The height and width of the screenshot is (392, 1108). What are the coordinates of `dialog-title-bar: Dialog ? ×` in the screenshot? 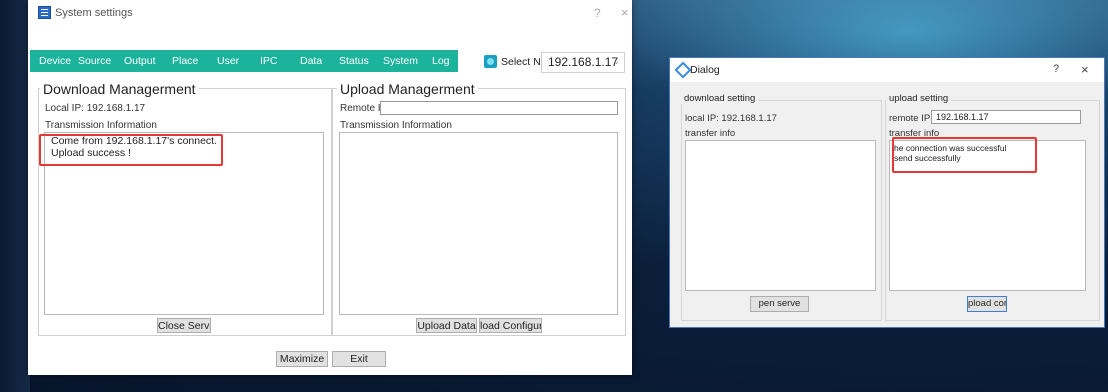 It's located at (887, 70).